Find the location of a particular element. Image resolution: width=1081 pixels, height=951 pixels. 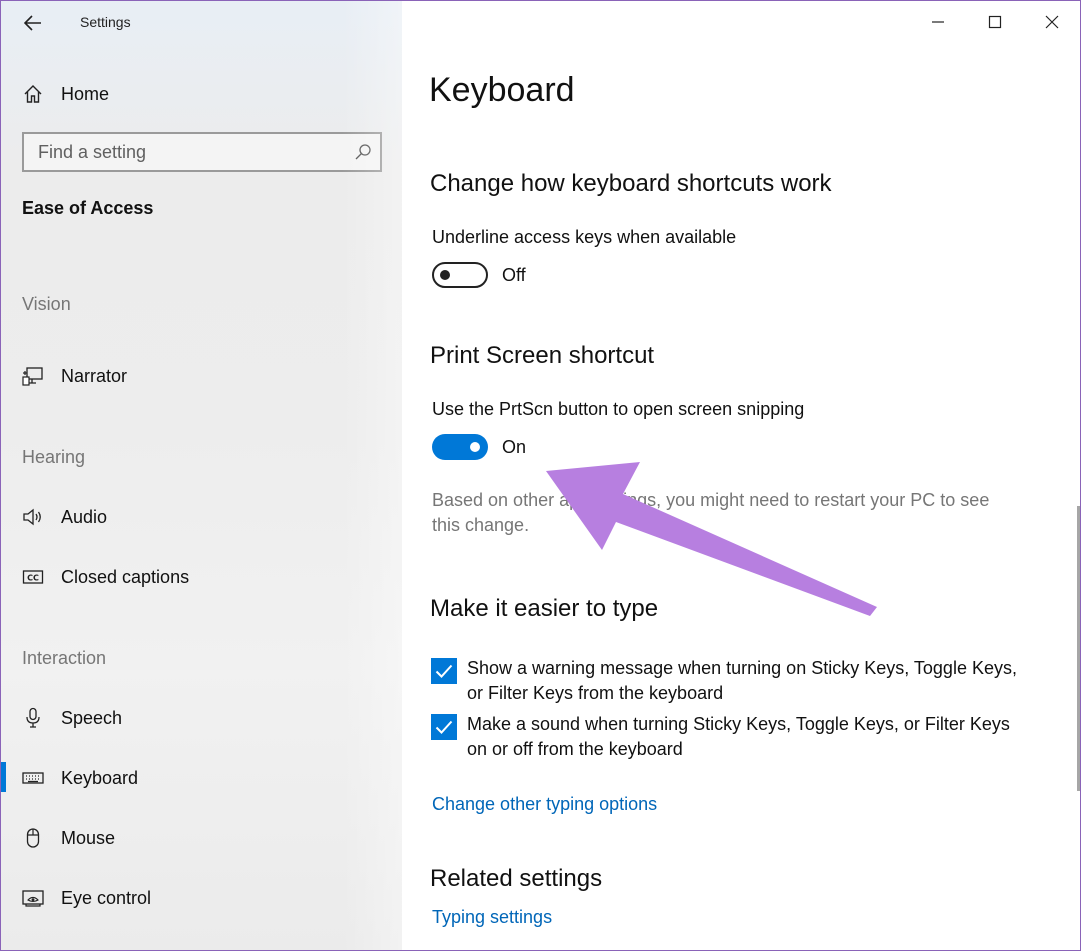

prtscn-state: On is located at coordinates (514, 447).